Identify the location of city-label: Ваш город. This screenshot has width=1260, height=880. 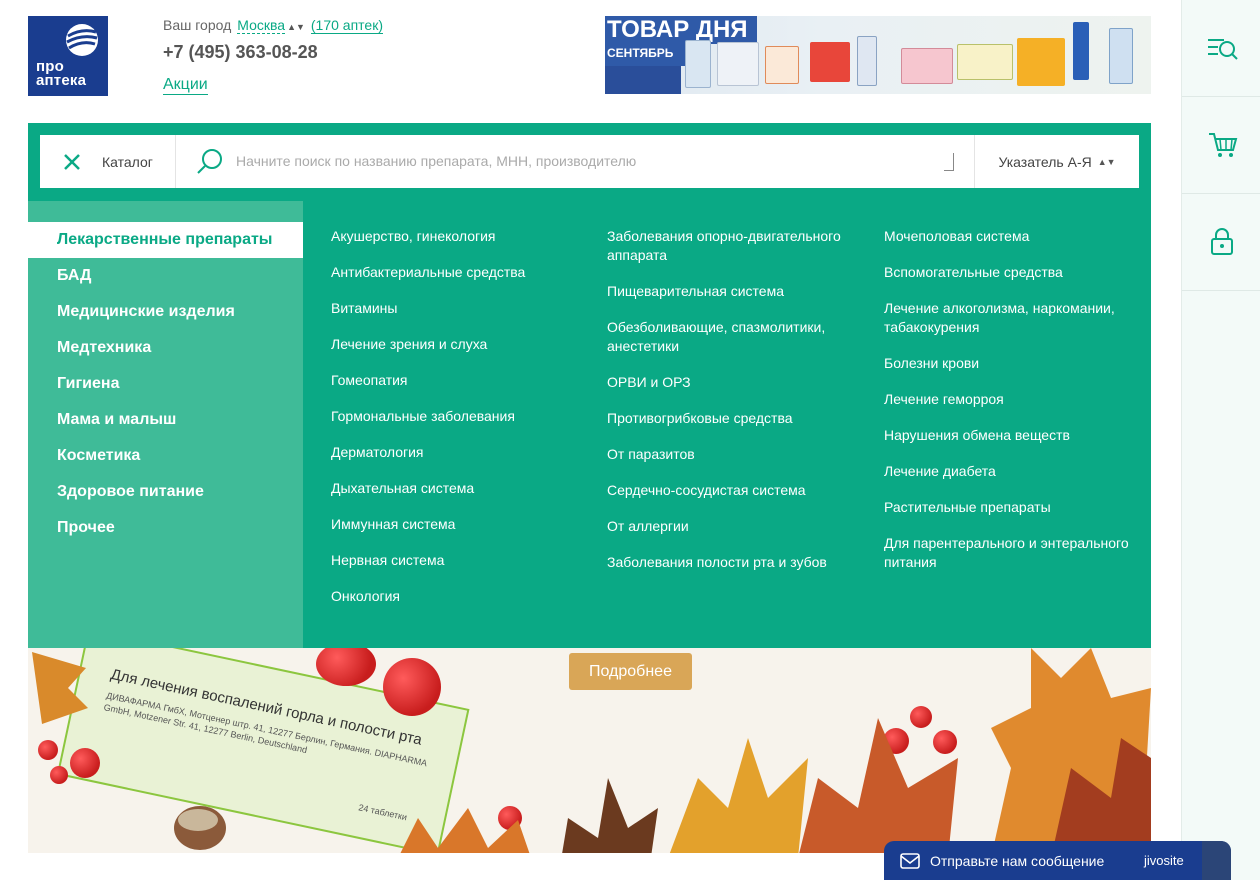
(197, 25).